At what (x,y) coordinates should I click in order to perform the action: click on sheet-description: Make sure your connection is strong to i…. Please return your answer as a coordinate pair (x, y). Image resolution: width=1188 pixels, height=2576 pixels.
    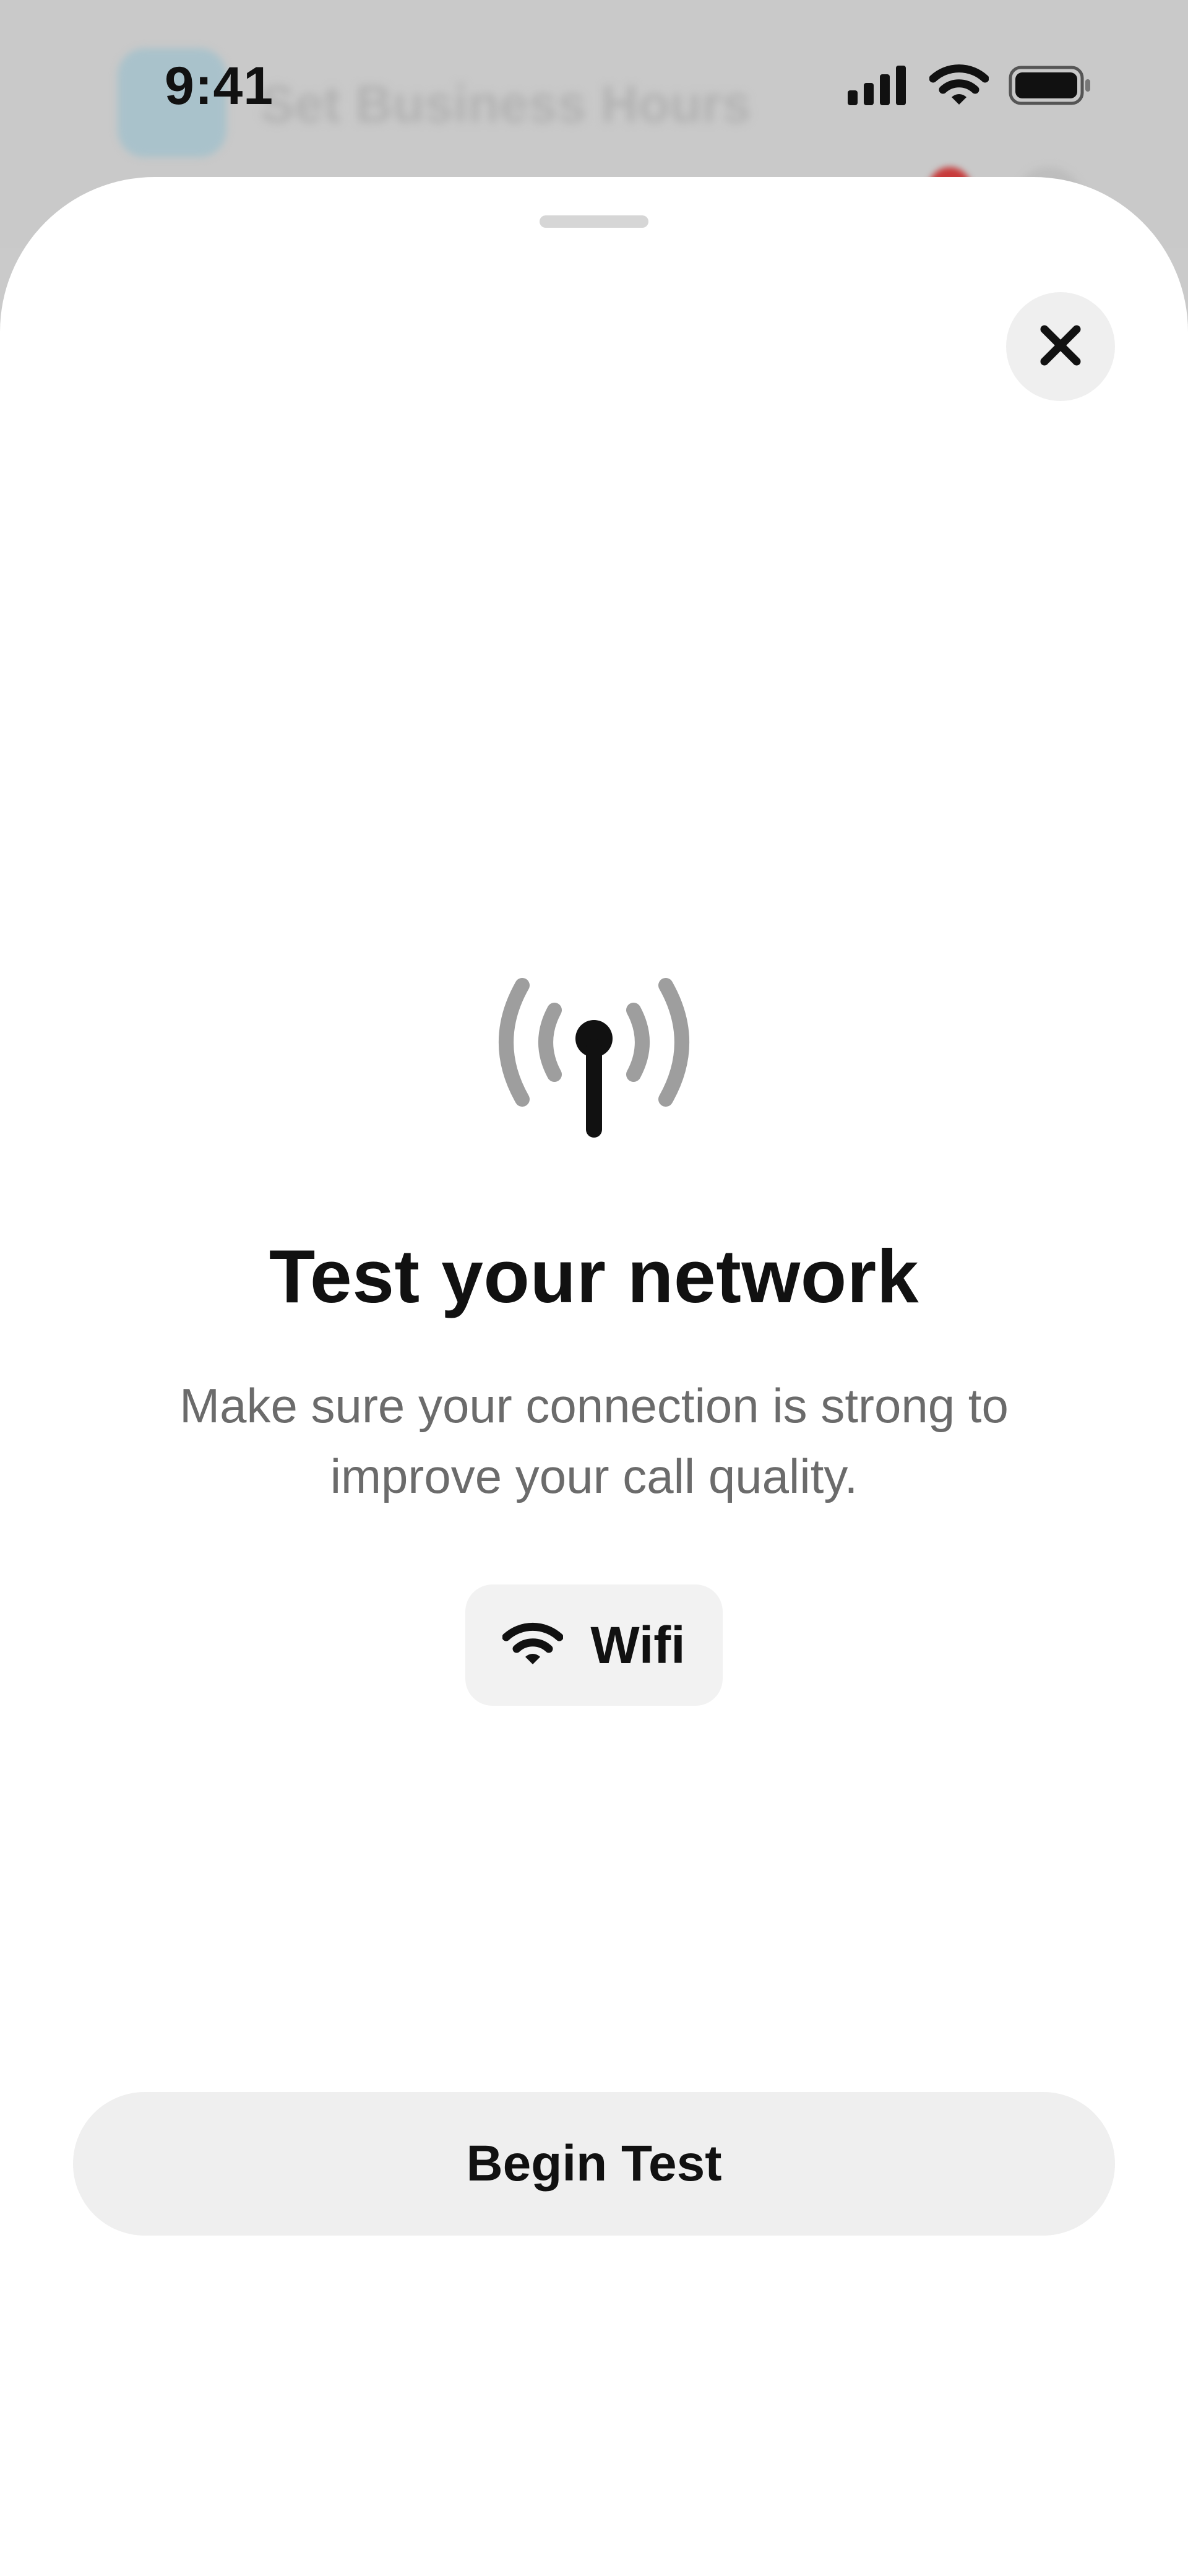
    Looking at the image, I should click on (594, 1440).